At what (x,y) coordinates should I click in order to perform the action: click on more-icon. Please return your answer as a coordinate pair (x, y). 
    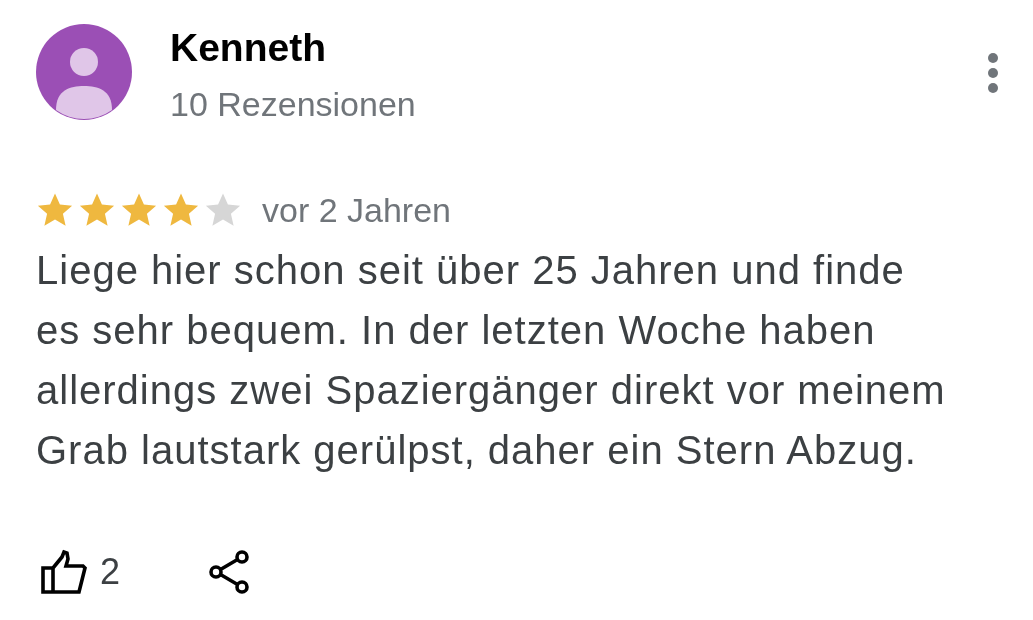
    Looking at the image, I should click on (993, 73).